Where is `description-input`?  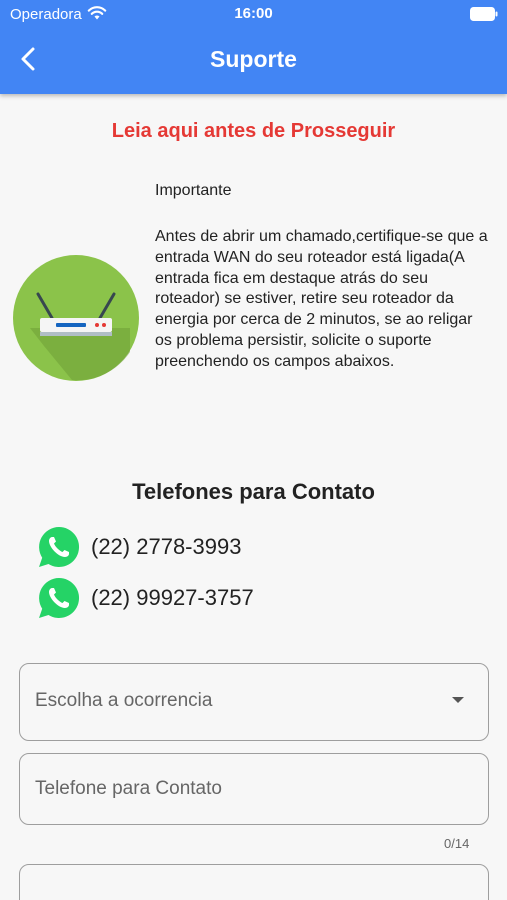
description-input is located at coordinates (254, 882).